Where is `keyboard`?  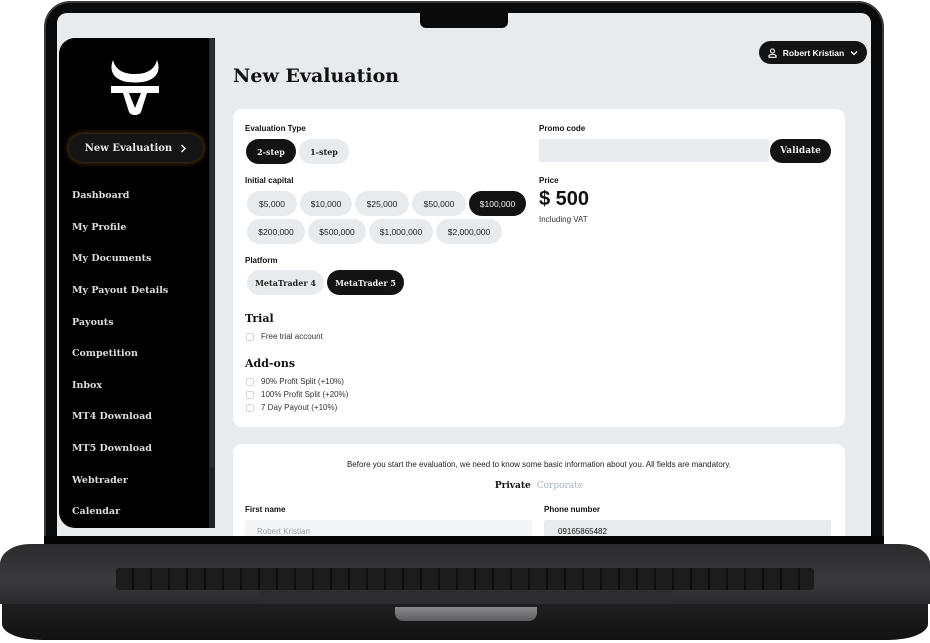 keyboard is located at coordinates (465, 579).